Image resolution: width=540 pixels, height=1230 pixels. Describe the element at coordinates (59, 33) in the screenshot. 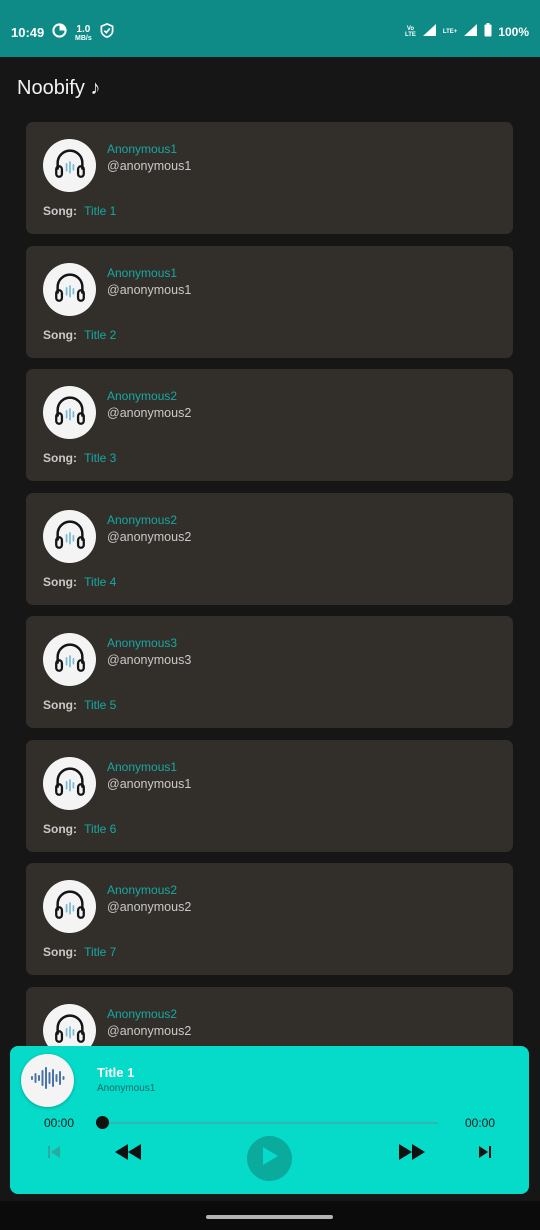

I see `data-saver-icon` at that location.